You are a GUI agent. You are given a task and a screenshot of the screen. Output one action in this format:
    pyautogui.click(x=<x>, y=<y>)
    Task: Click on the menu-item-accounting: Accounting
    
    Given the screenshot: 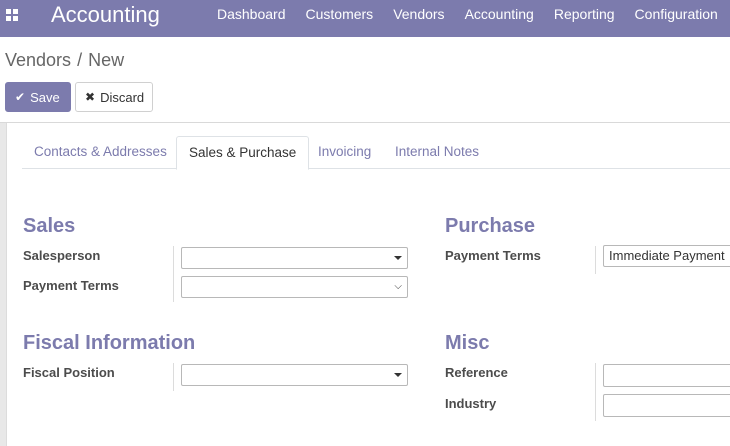 What is the action you would take?
    pyautogui.click(x=499, y=18)
    